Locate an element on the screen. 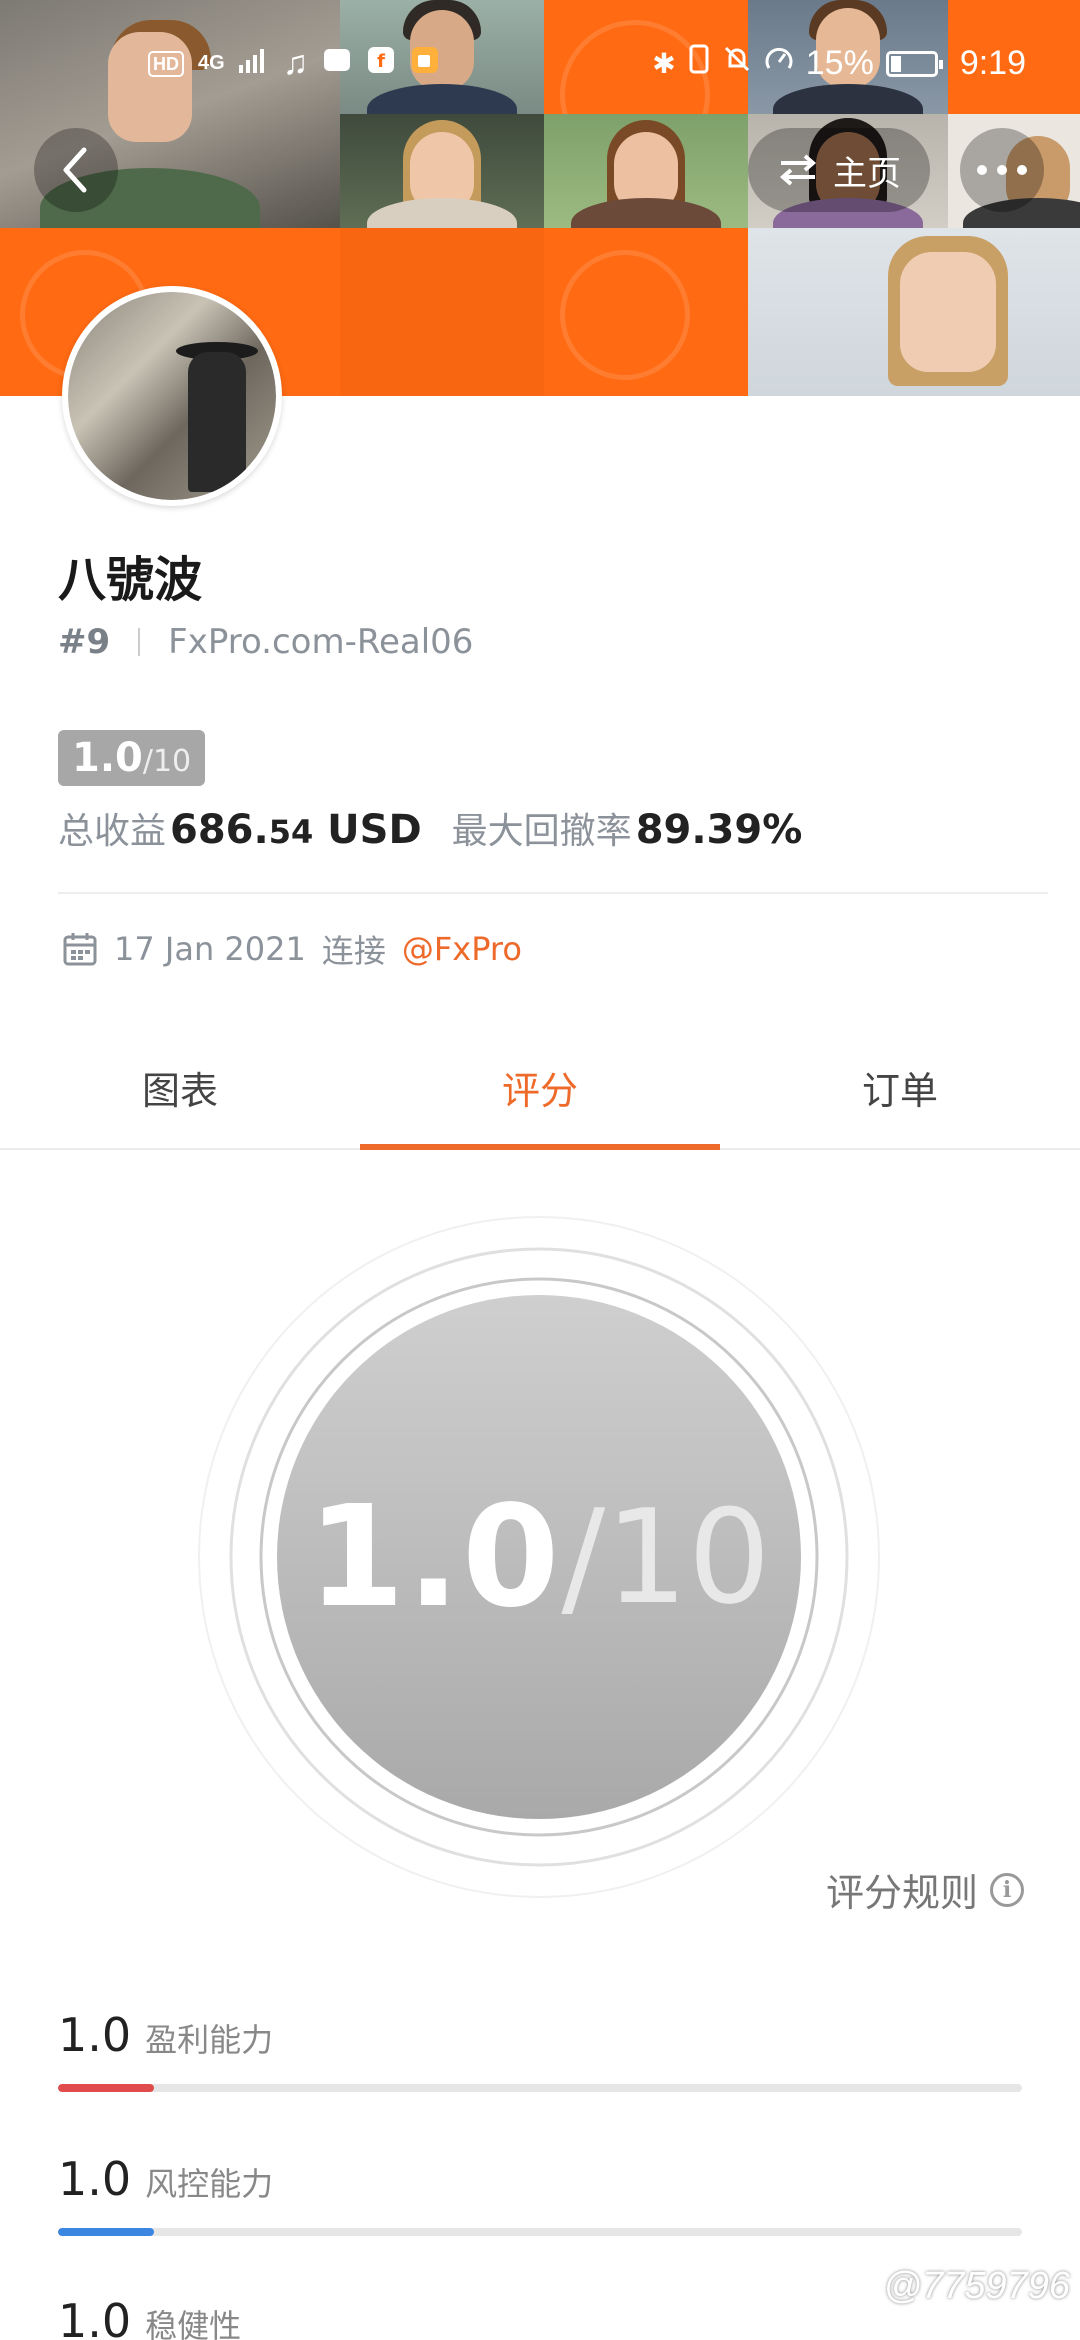 This screenshot has height=2340, width=1080. cover-decoration is located at coordinates (625, 315).